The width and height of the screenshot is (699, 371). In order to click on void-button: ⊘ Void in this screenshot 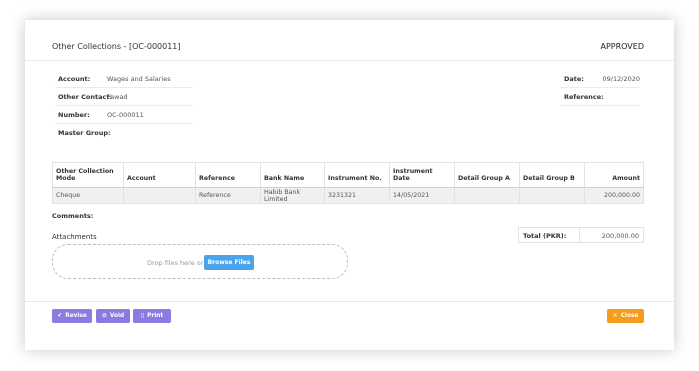, I will do `click(113, 316)`.